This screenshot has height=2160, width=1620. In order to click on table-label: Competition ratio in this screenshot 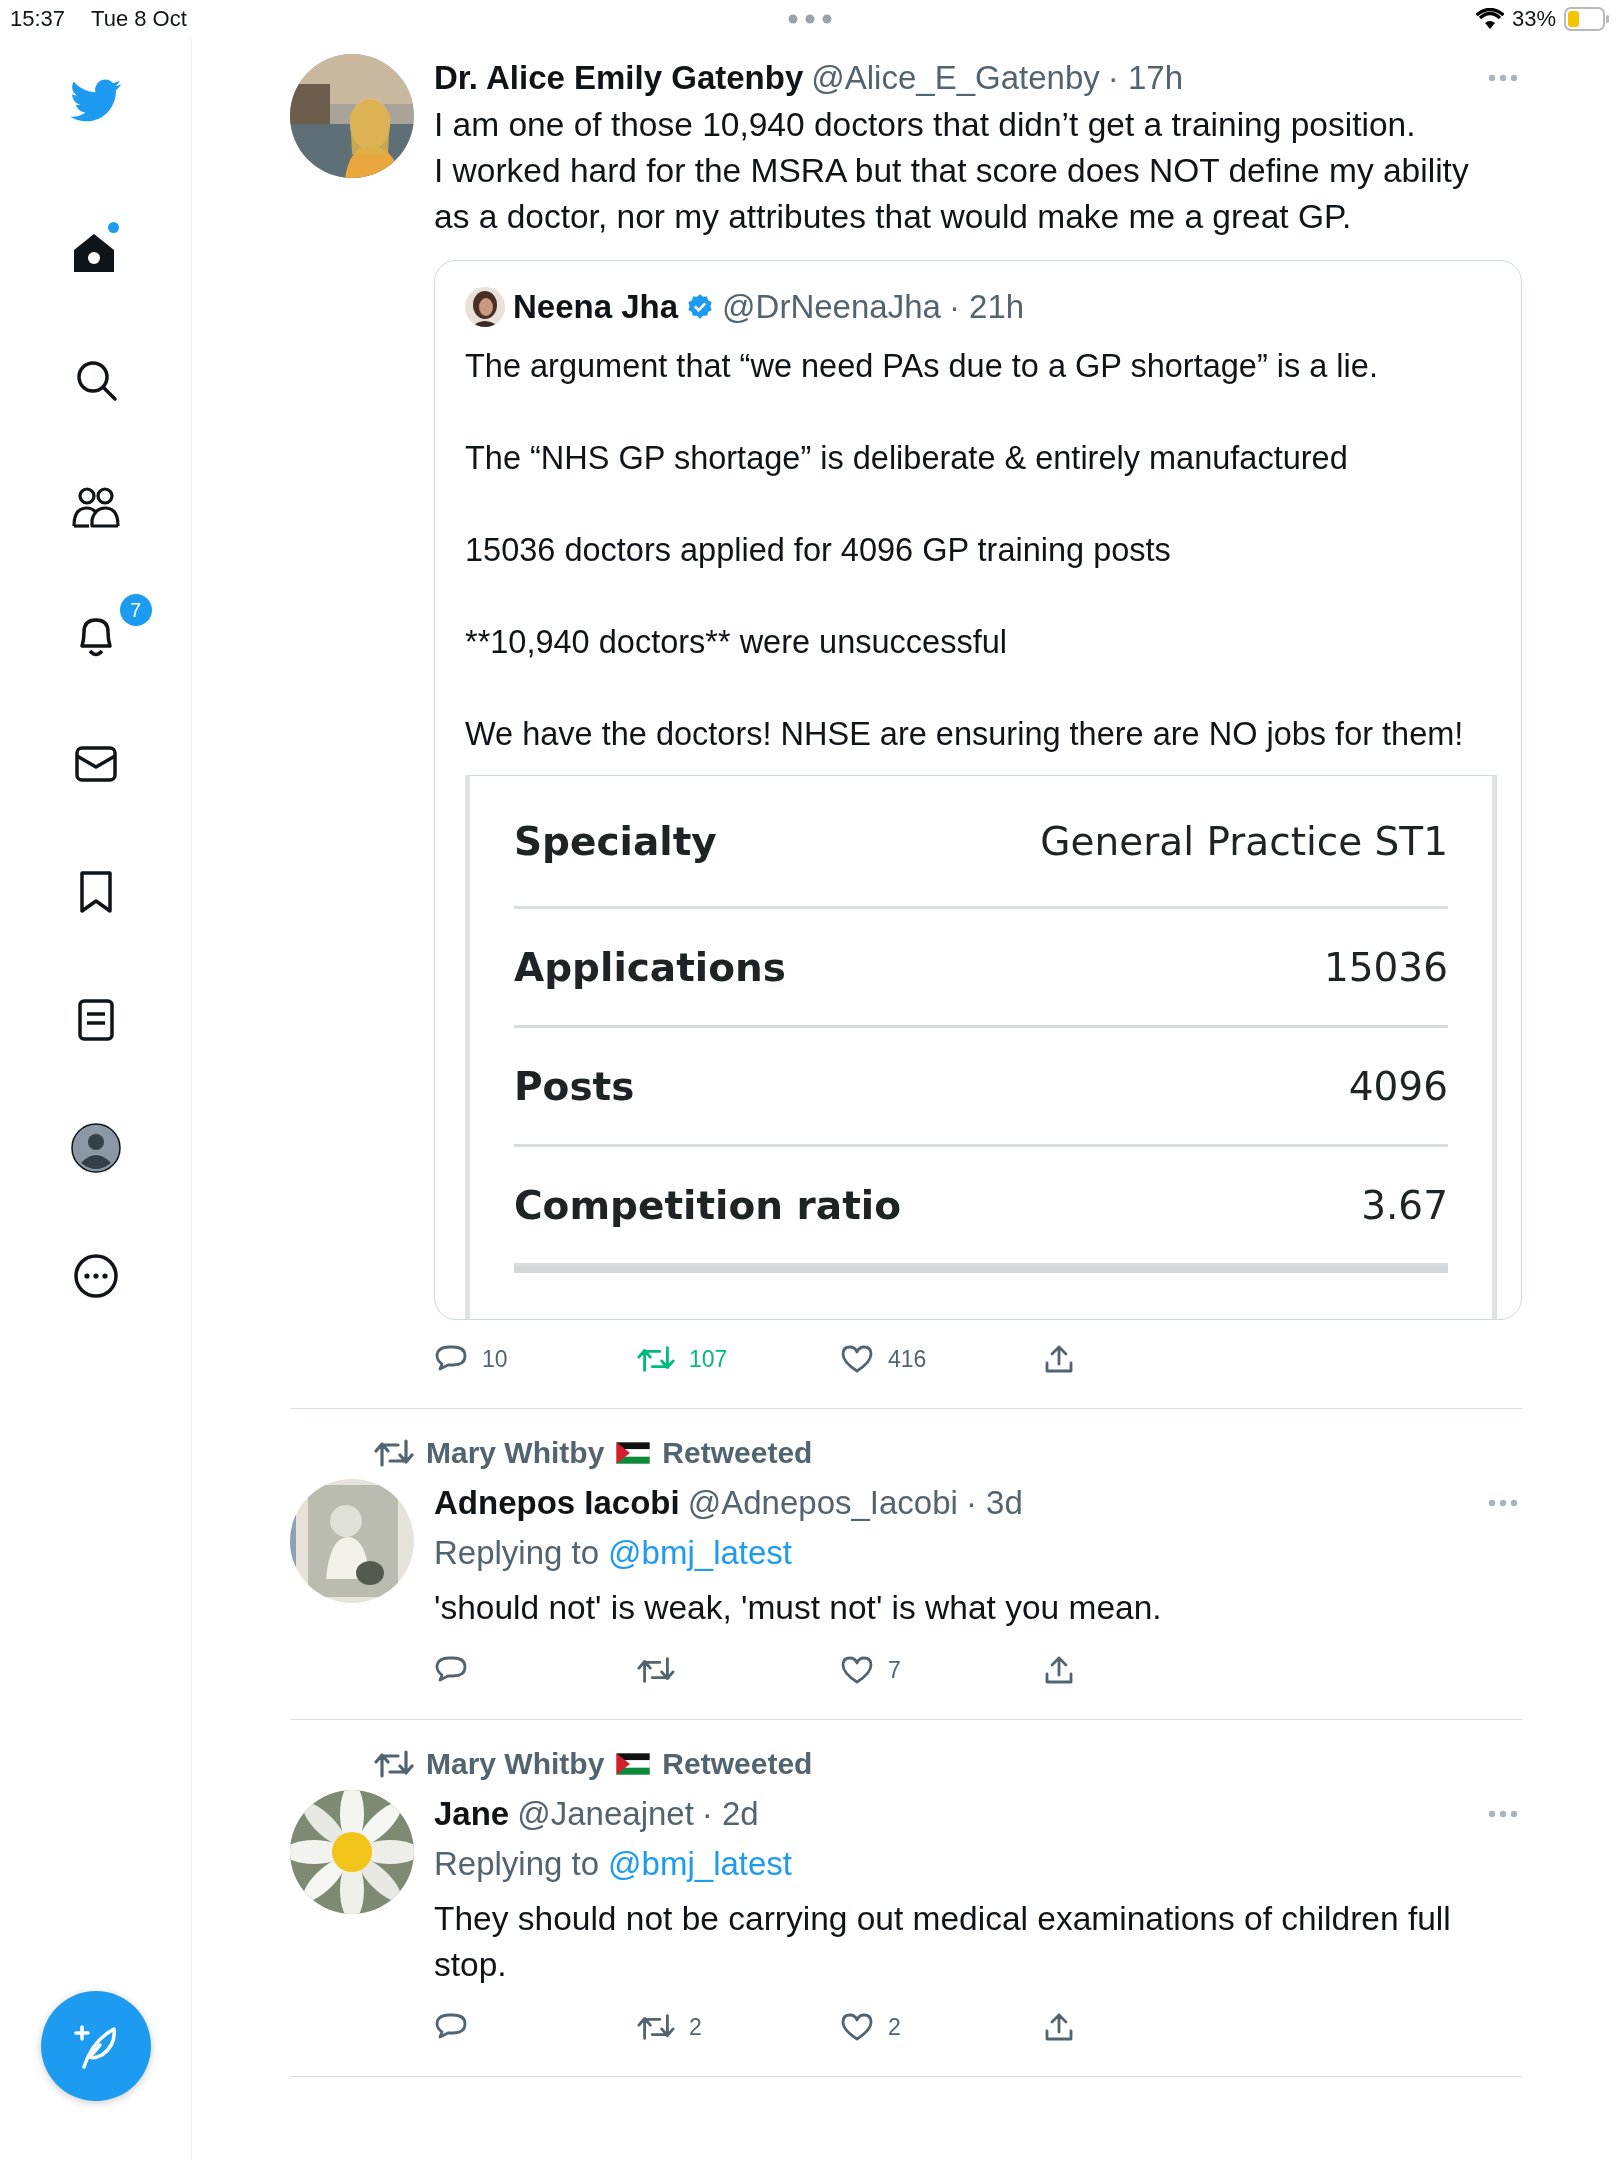, I will do `click(707, 1205)`.